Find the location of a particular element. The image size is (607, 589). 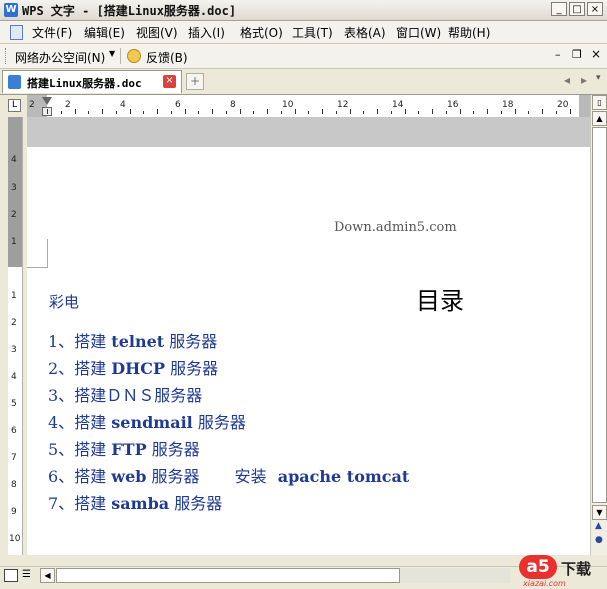

toc-item: 3、搭建ＤＮＳ服务器 is located at coordinates (125, 394).